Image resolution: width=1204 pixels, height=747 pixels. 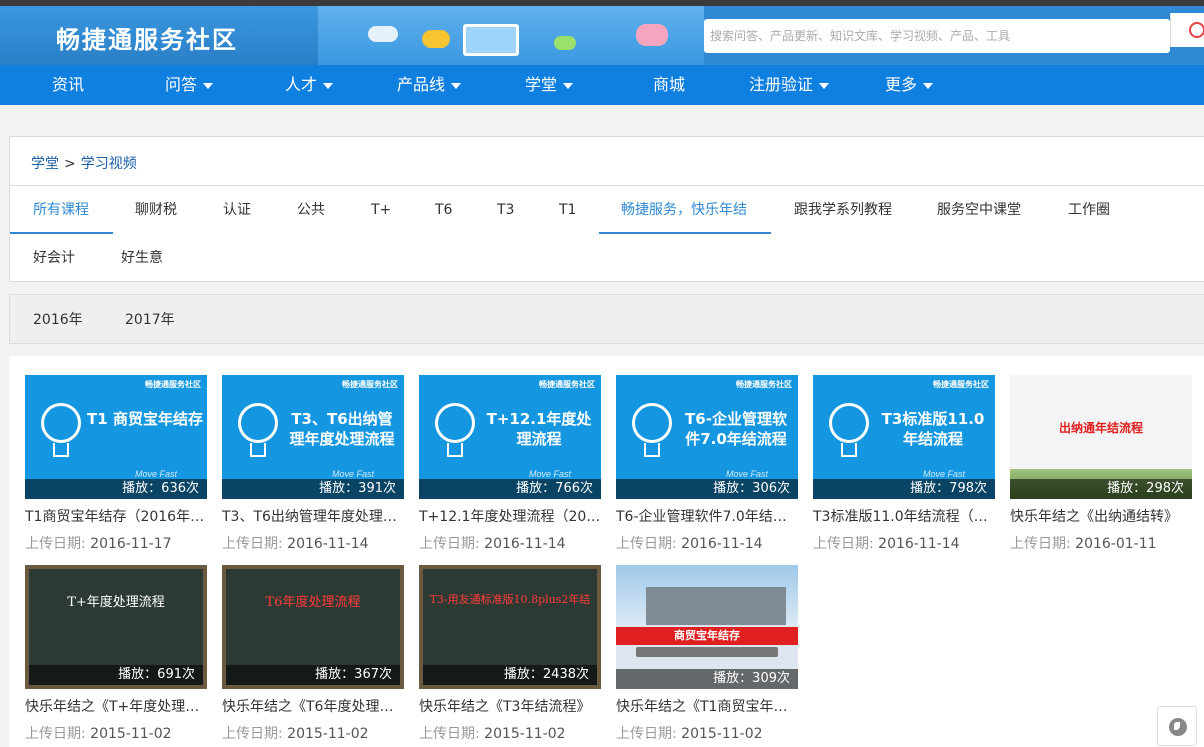 What do you see at coordinates (510, 516) in the screenshot?
I see `course-title: T+12.1年度处理流程（2016年版）` at bounding box center [510, 516].